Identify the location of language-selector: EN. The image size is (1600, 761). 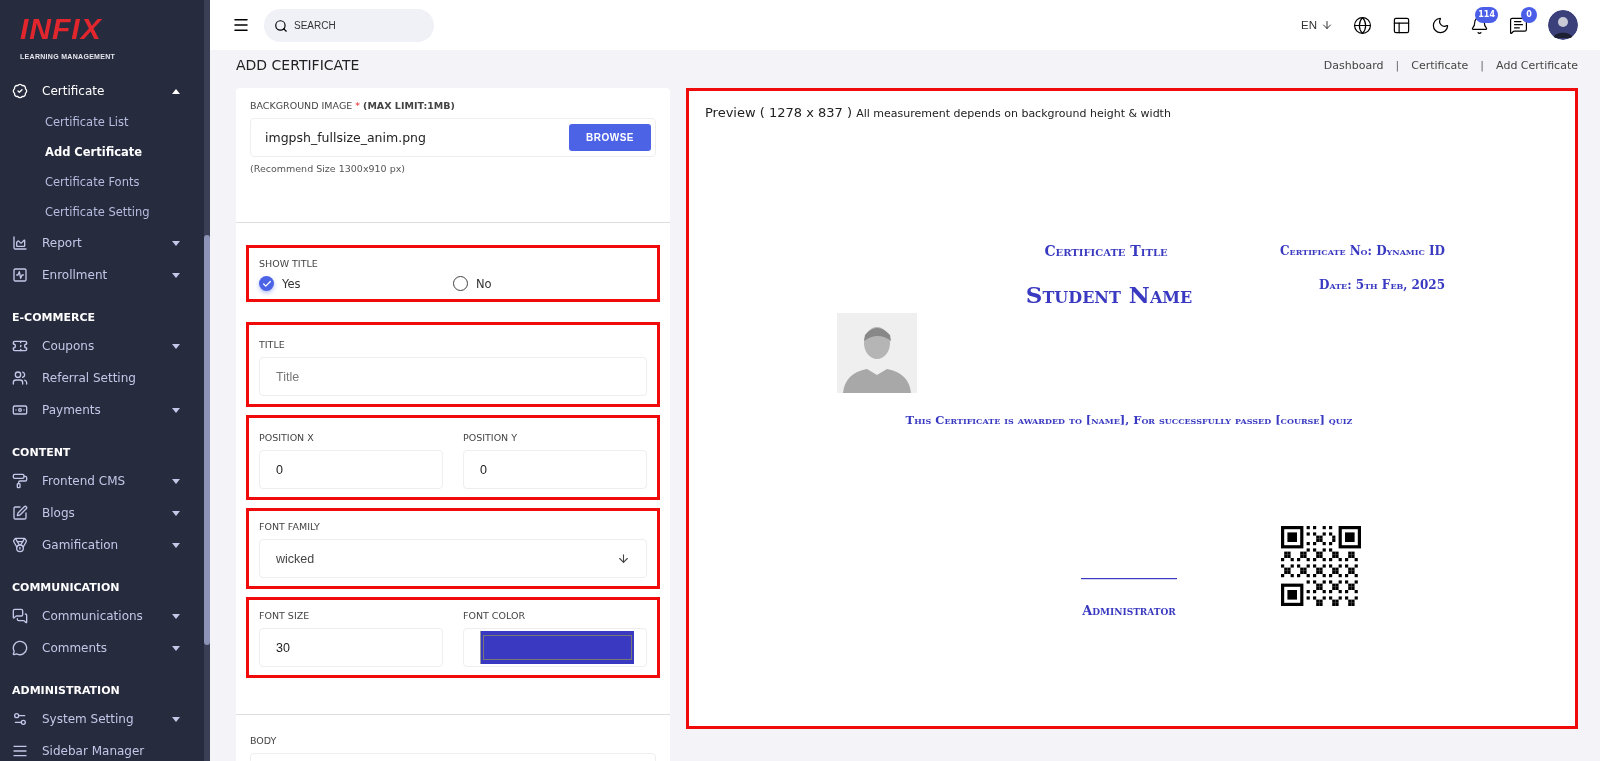
(1317, 25).